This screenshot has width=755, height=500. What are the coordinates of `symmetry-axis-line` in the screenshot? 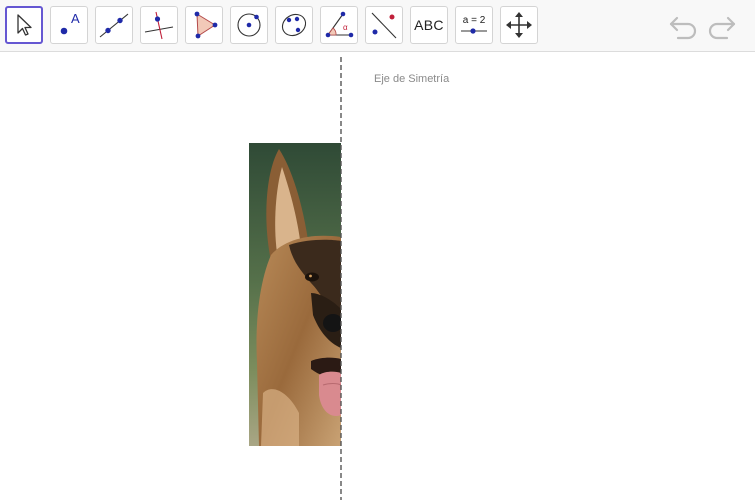 It's located at (341, 278).